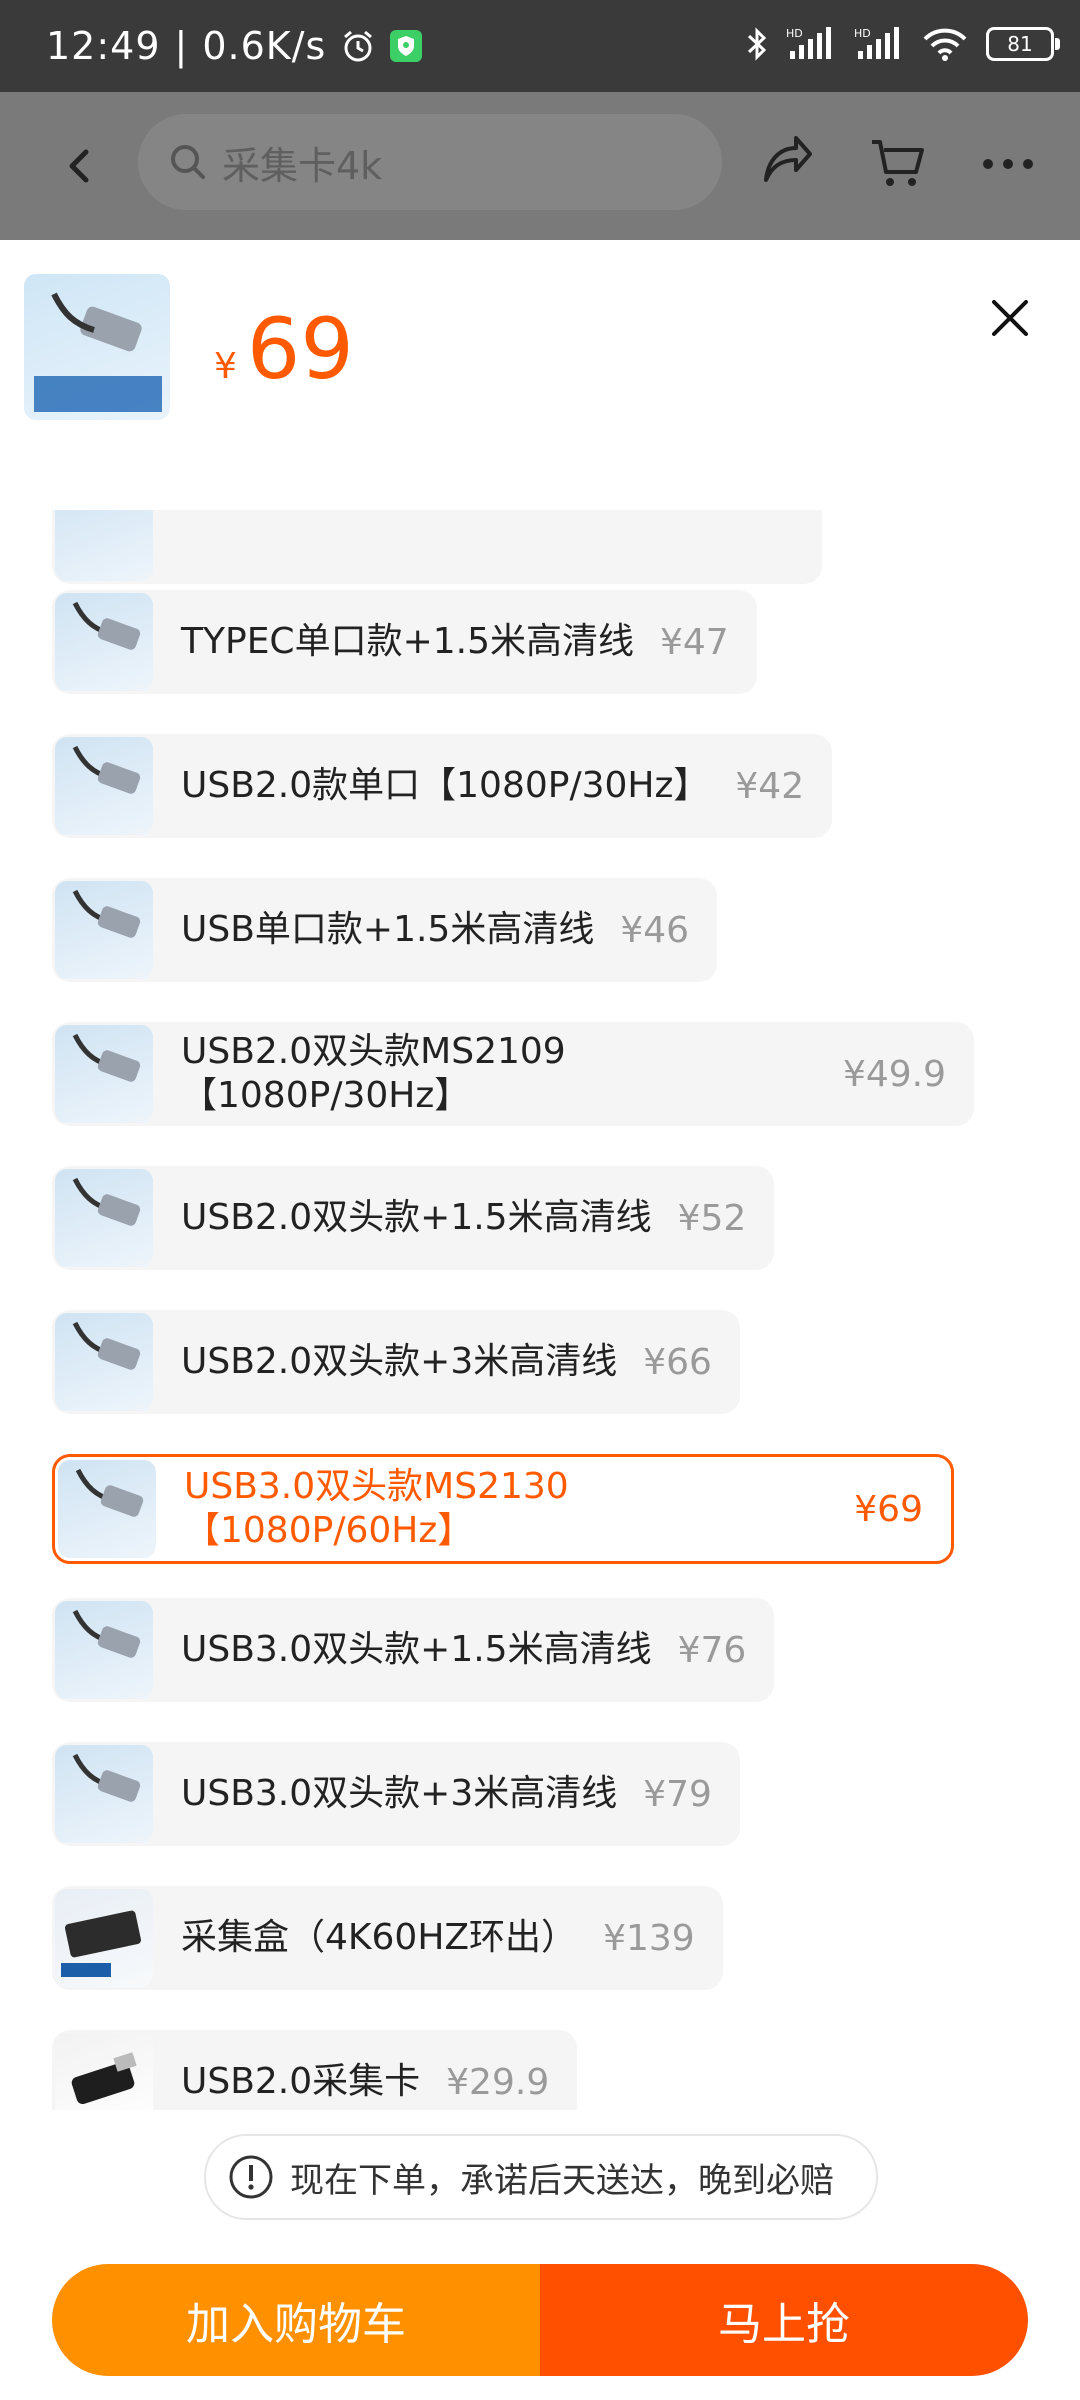 The height and width of the screenshot is (2400, 1080). Describe the element at coordinates (358, 46) in the screenshot. I see `alarm-icon` at that location.